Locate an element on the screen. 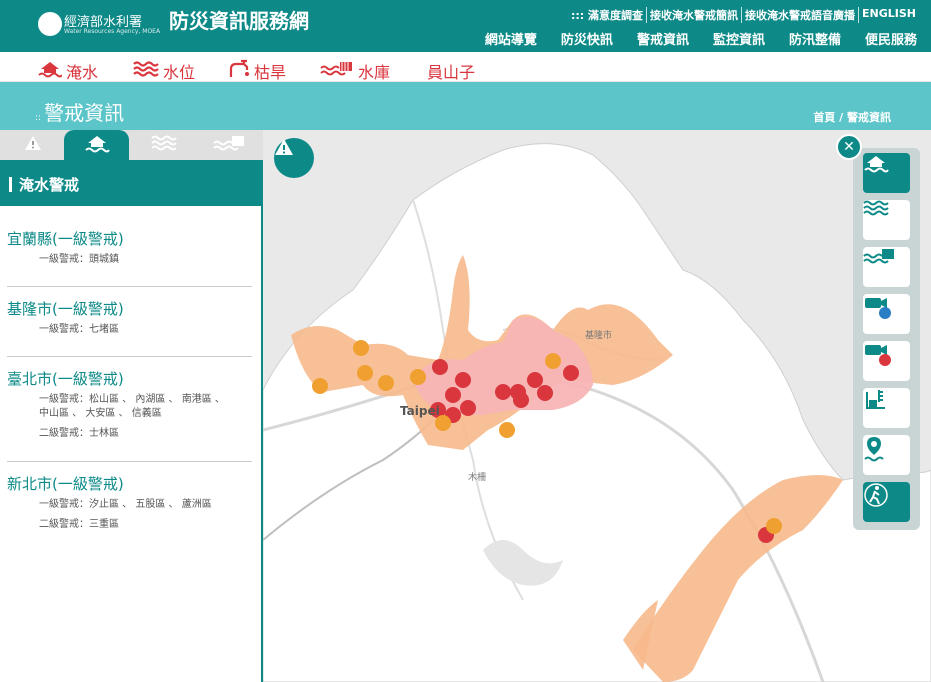 This screenshot has height=682, width=931. subnav-flood-label: 淹水 is located at coordinates (82, 72).